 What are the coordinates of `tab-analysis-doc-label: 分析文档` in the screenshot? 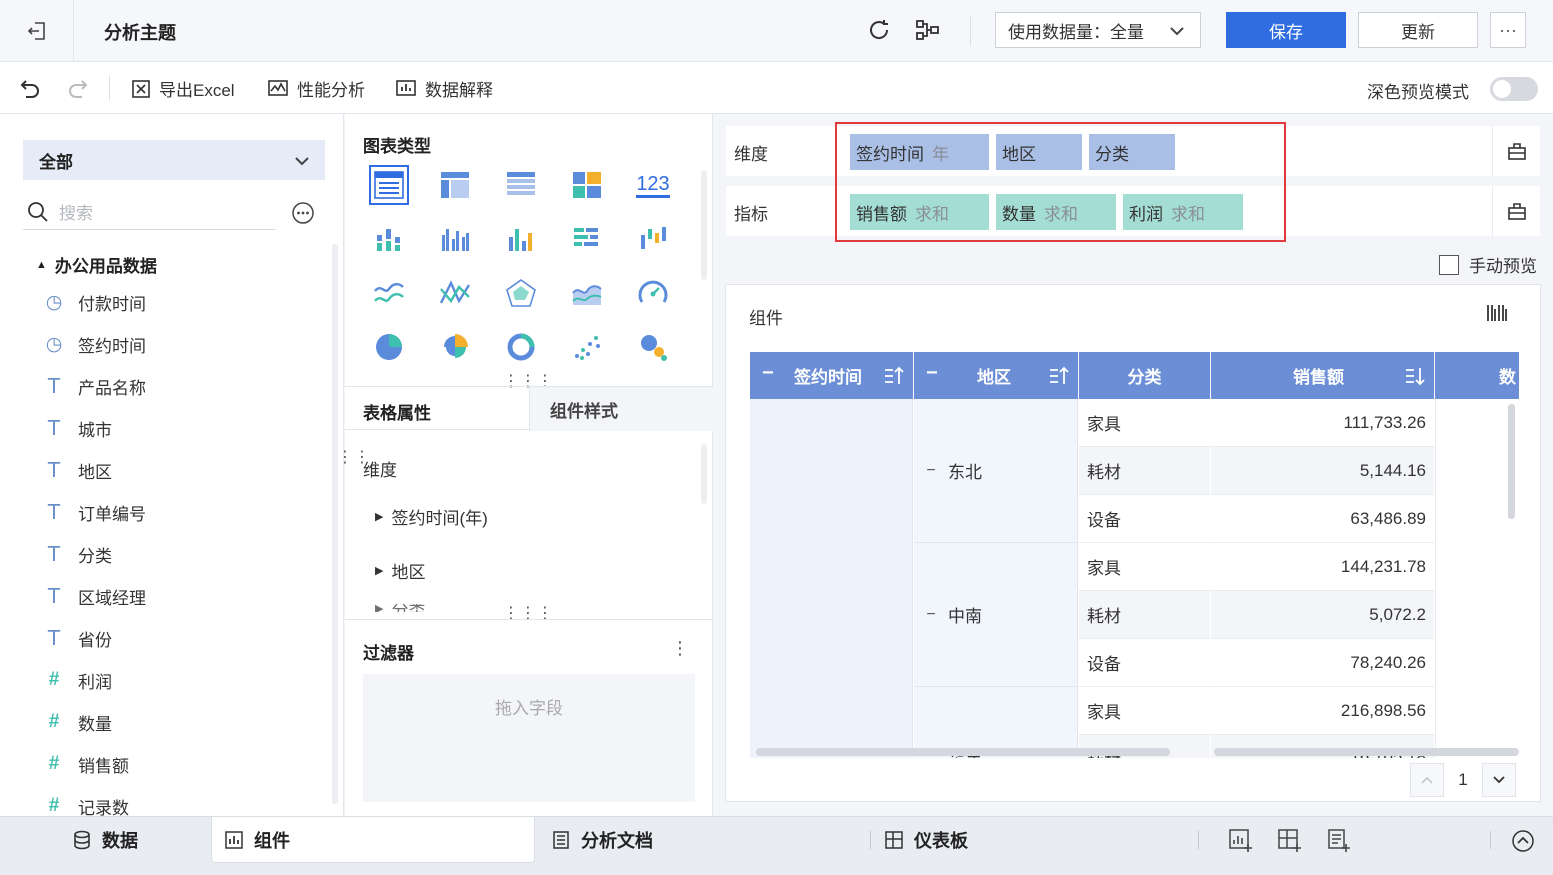 It's located at (617, 841).